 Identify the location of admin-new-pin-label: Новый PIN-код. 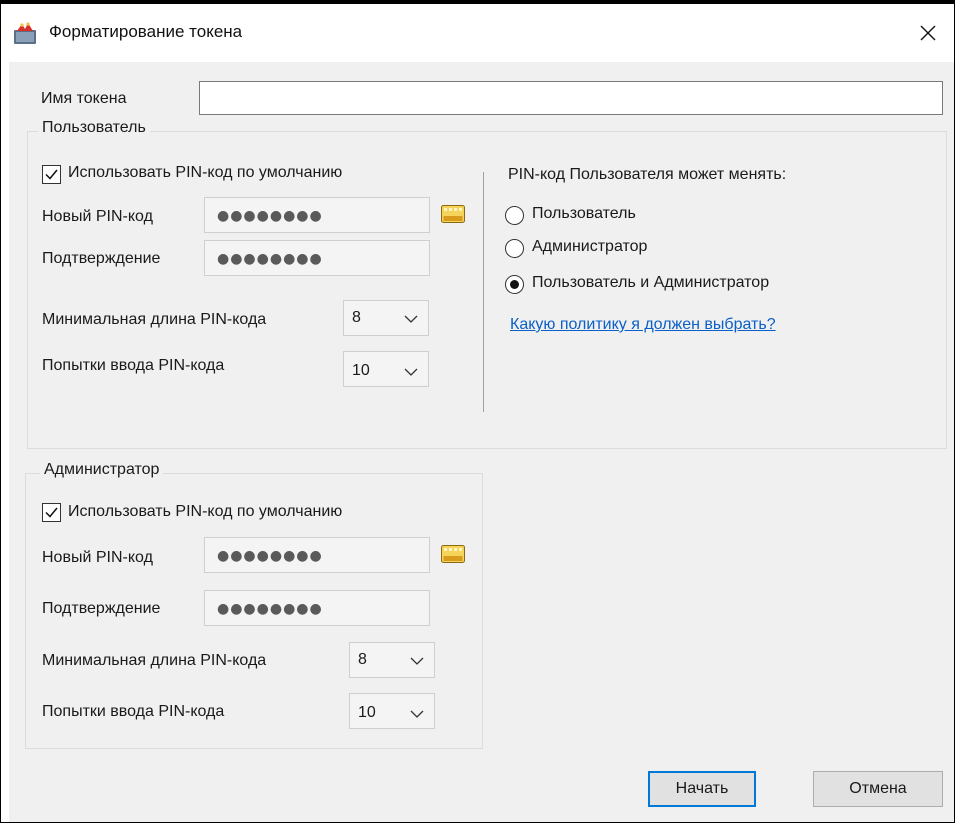
(97, 557).